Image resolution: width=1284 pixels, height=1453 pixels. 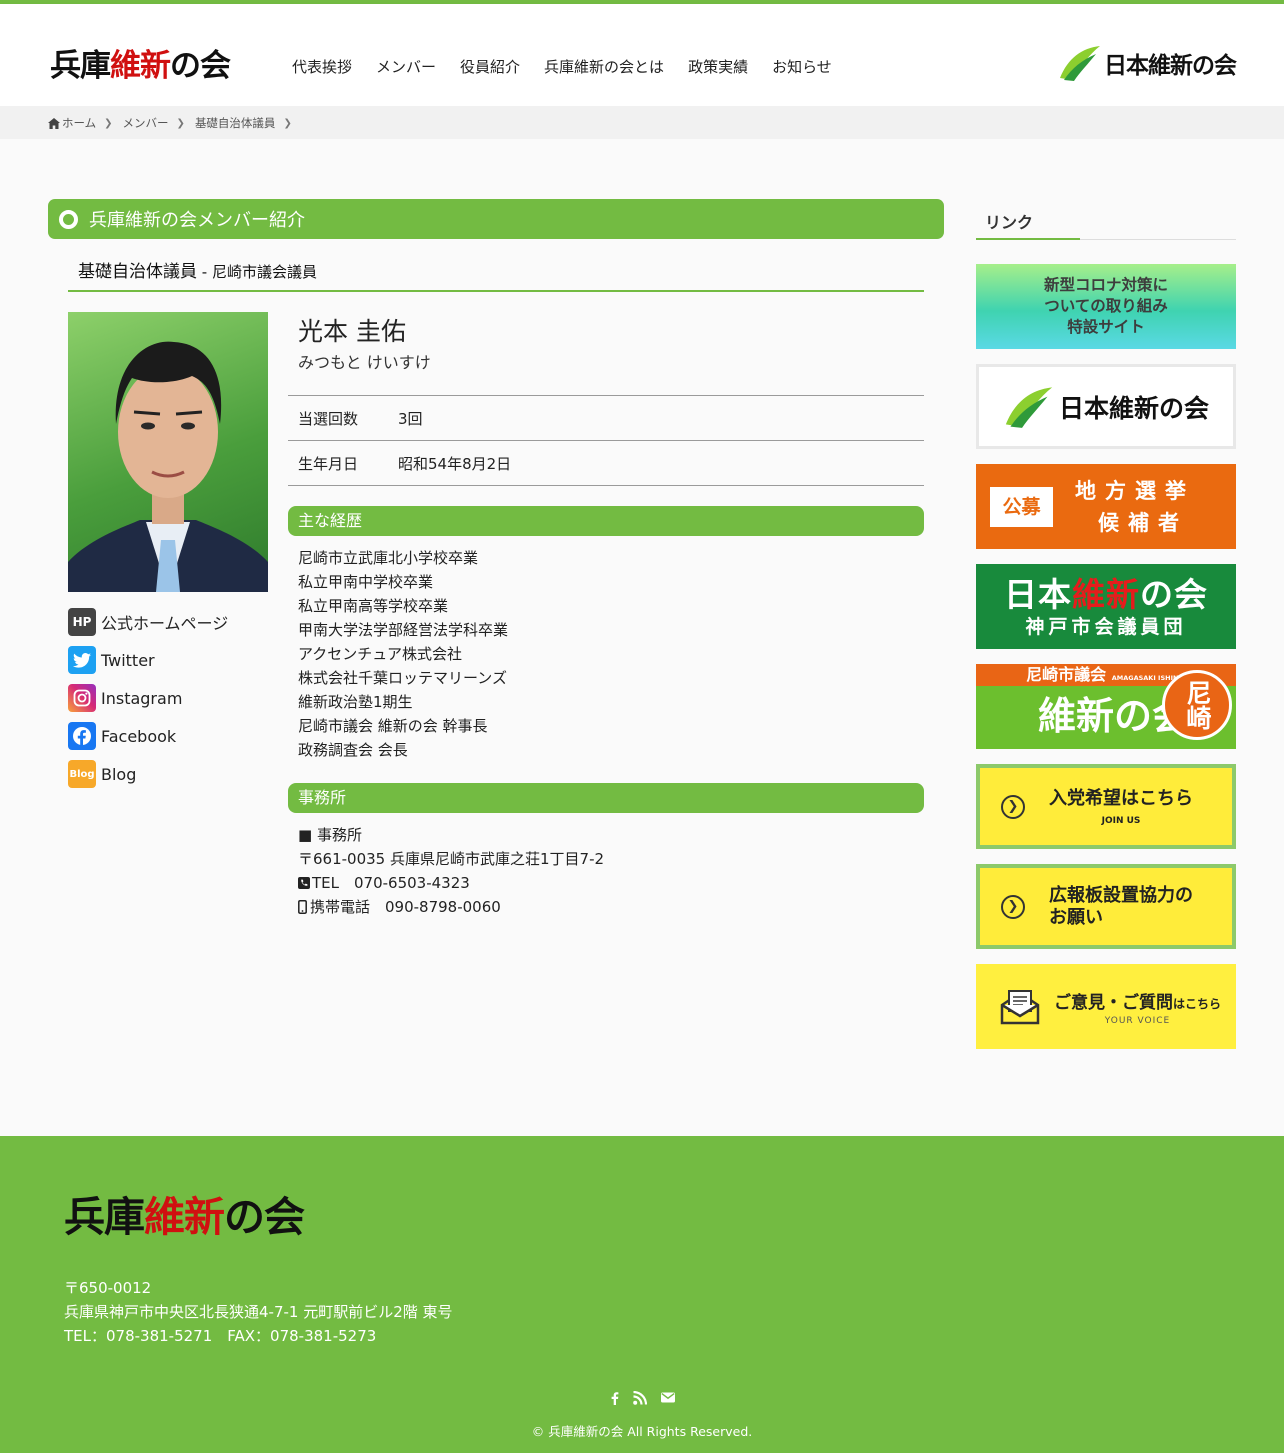 I want to click on nav-policy: 政策実績, so click(x=718, y=67).